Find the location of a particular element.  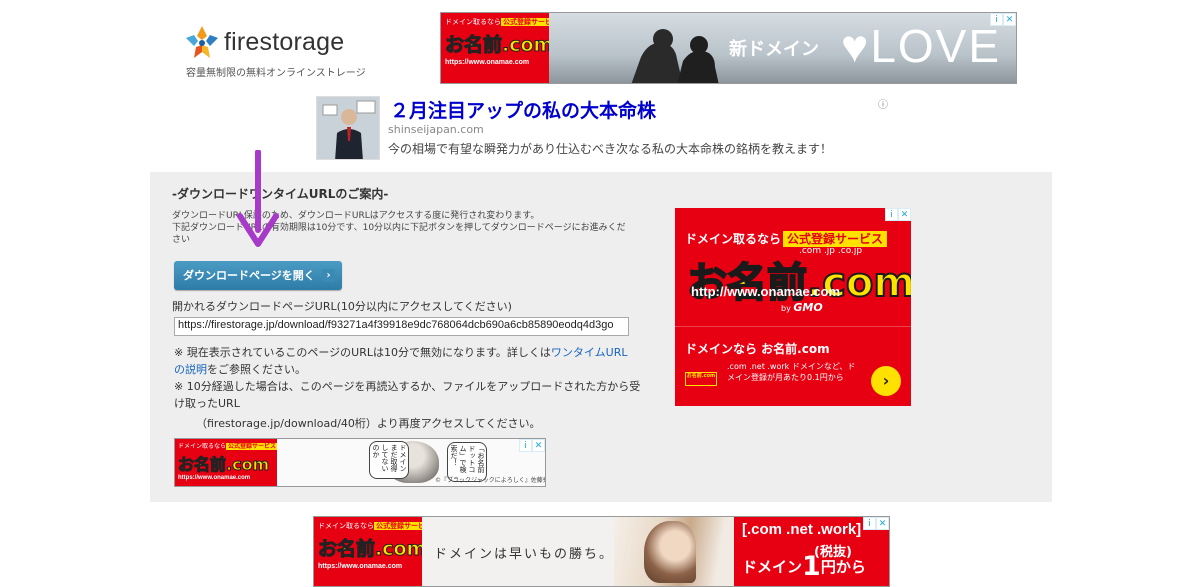

square-ad-top: ドメイン取るなら 公式登録サービス is located at coordinates (786, 238).